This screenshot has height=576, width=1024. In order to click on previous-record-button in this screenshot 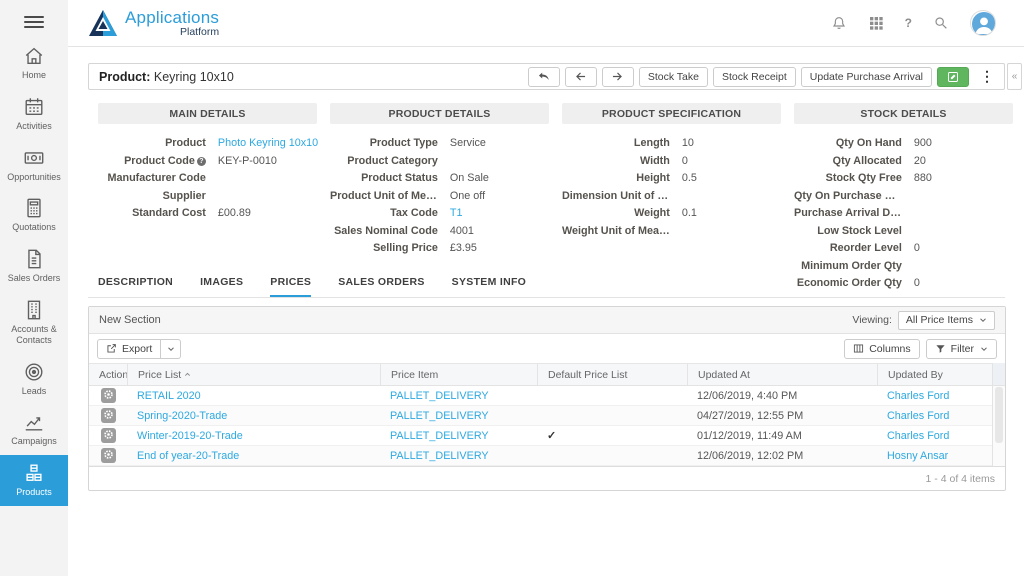, I will do `click(580, 76)`.